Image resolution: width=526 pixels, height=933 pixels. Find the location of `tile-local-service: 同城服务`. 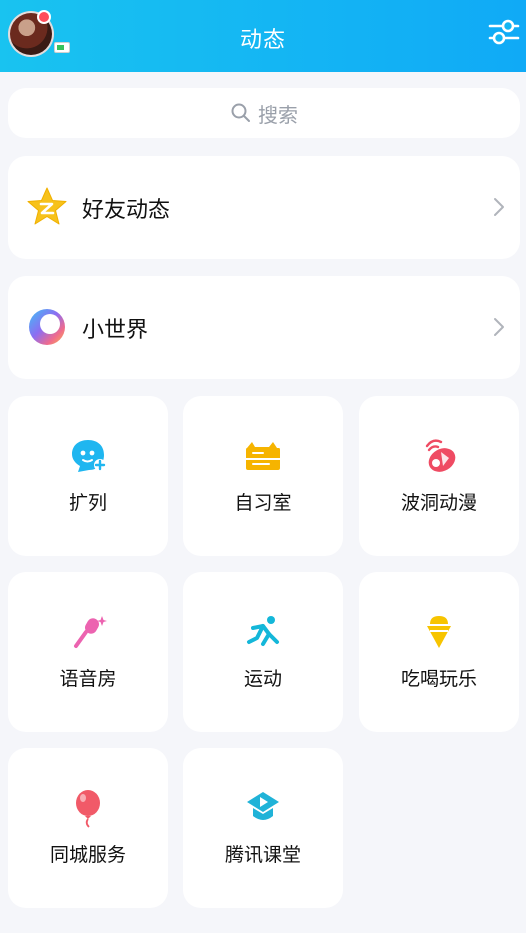

tile-local-service: 同城服务 is located at coordinates (88, 828).